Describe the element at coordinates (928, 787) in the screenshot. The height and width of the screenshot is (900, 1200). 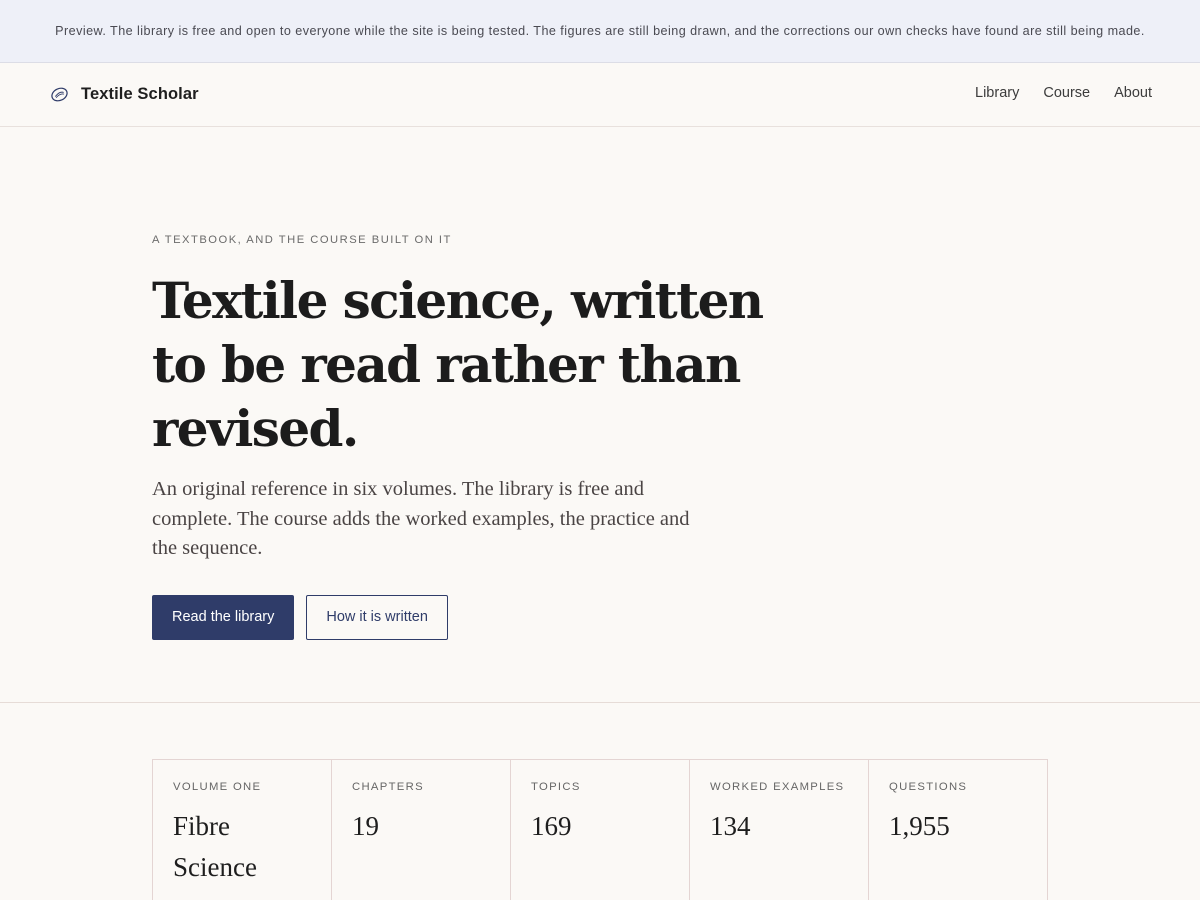
I see `stat-label: Questions` at that location.